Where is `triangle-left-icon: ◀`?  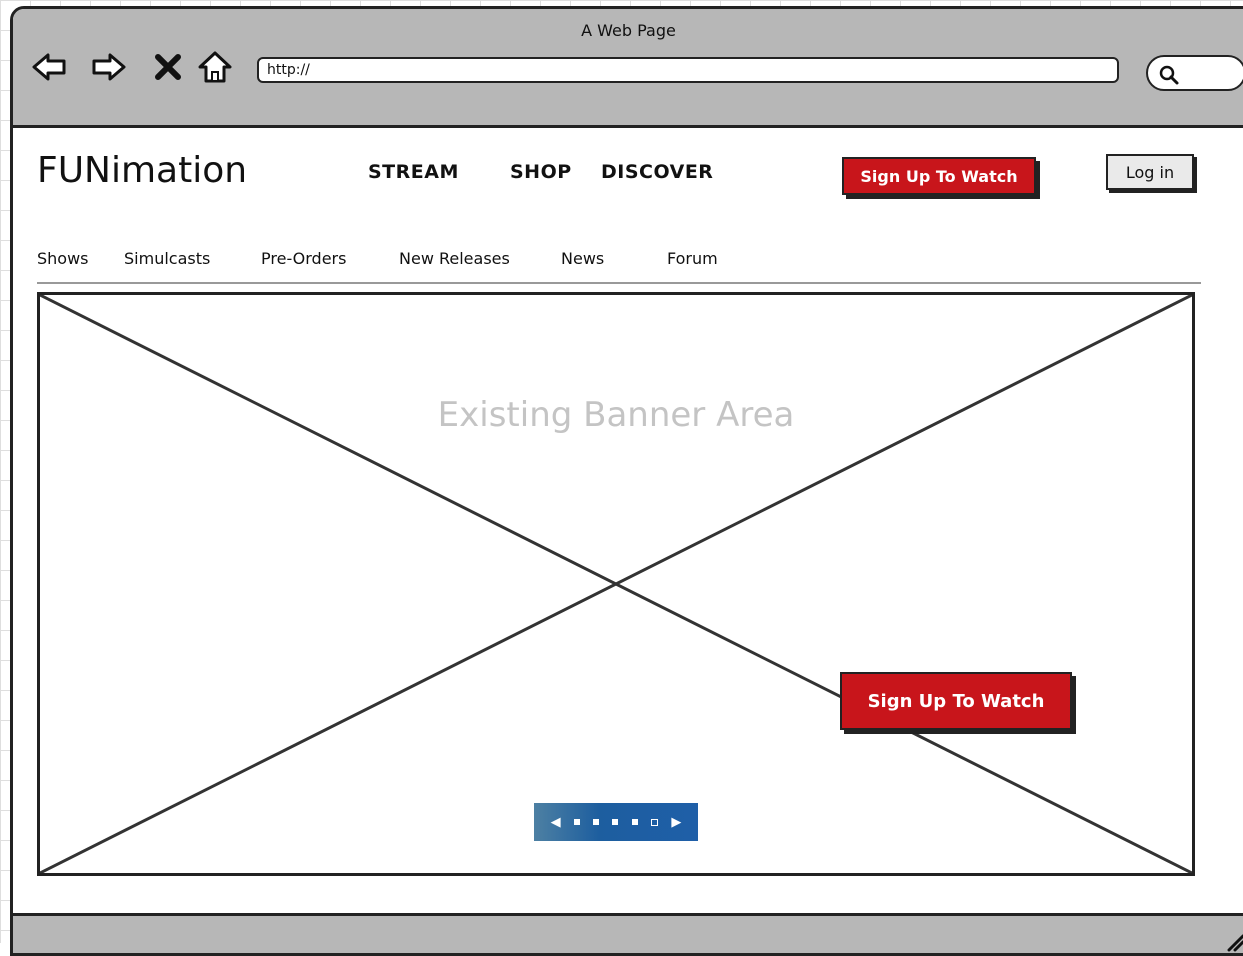 triangle-left-icon: ◀ is located at coordinates (556, 822).